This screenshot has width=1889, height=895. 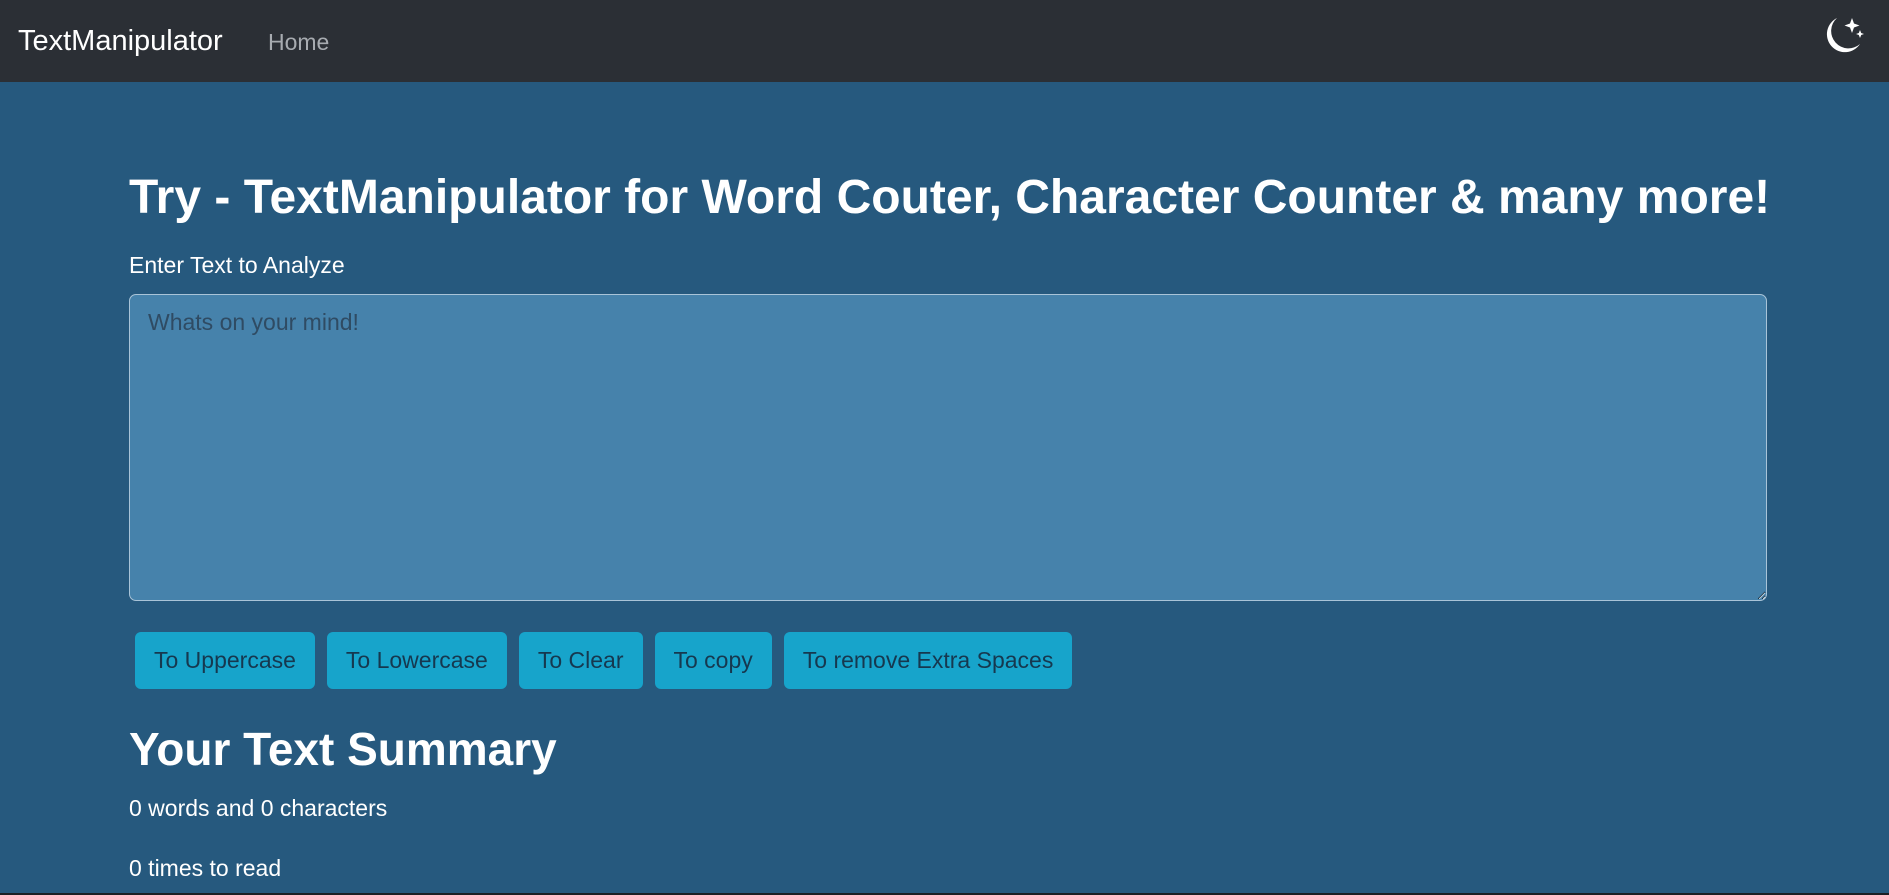 What do you see at coordinates (225, 660) in the screenshot?
I see `uppercase-button: To Uppercase` at bounding box center [225, 660].